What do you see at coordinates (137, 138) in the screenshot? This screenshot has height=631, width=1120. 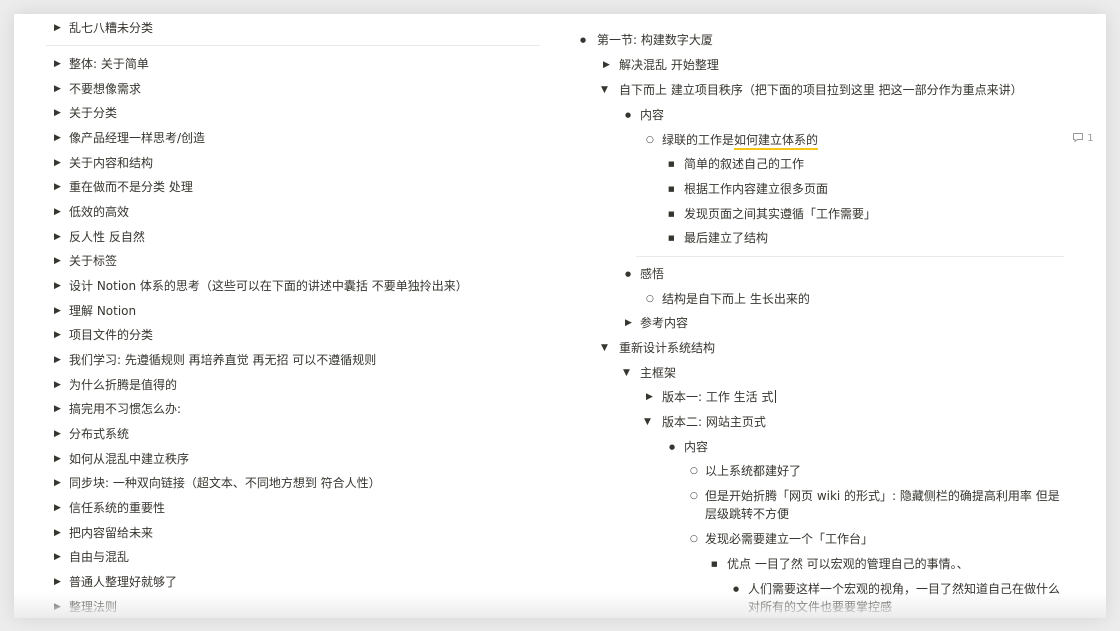 I see `toggle-item: 像产品经理一样思考/创造` at bounding box center [137, 138].